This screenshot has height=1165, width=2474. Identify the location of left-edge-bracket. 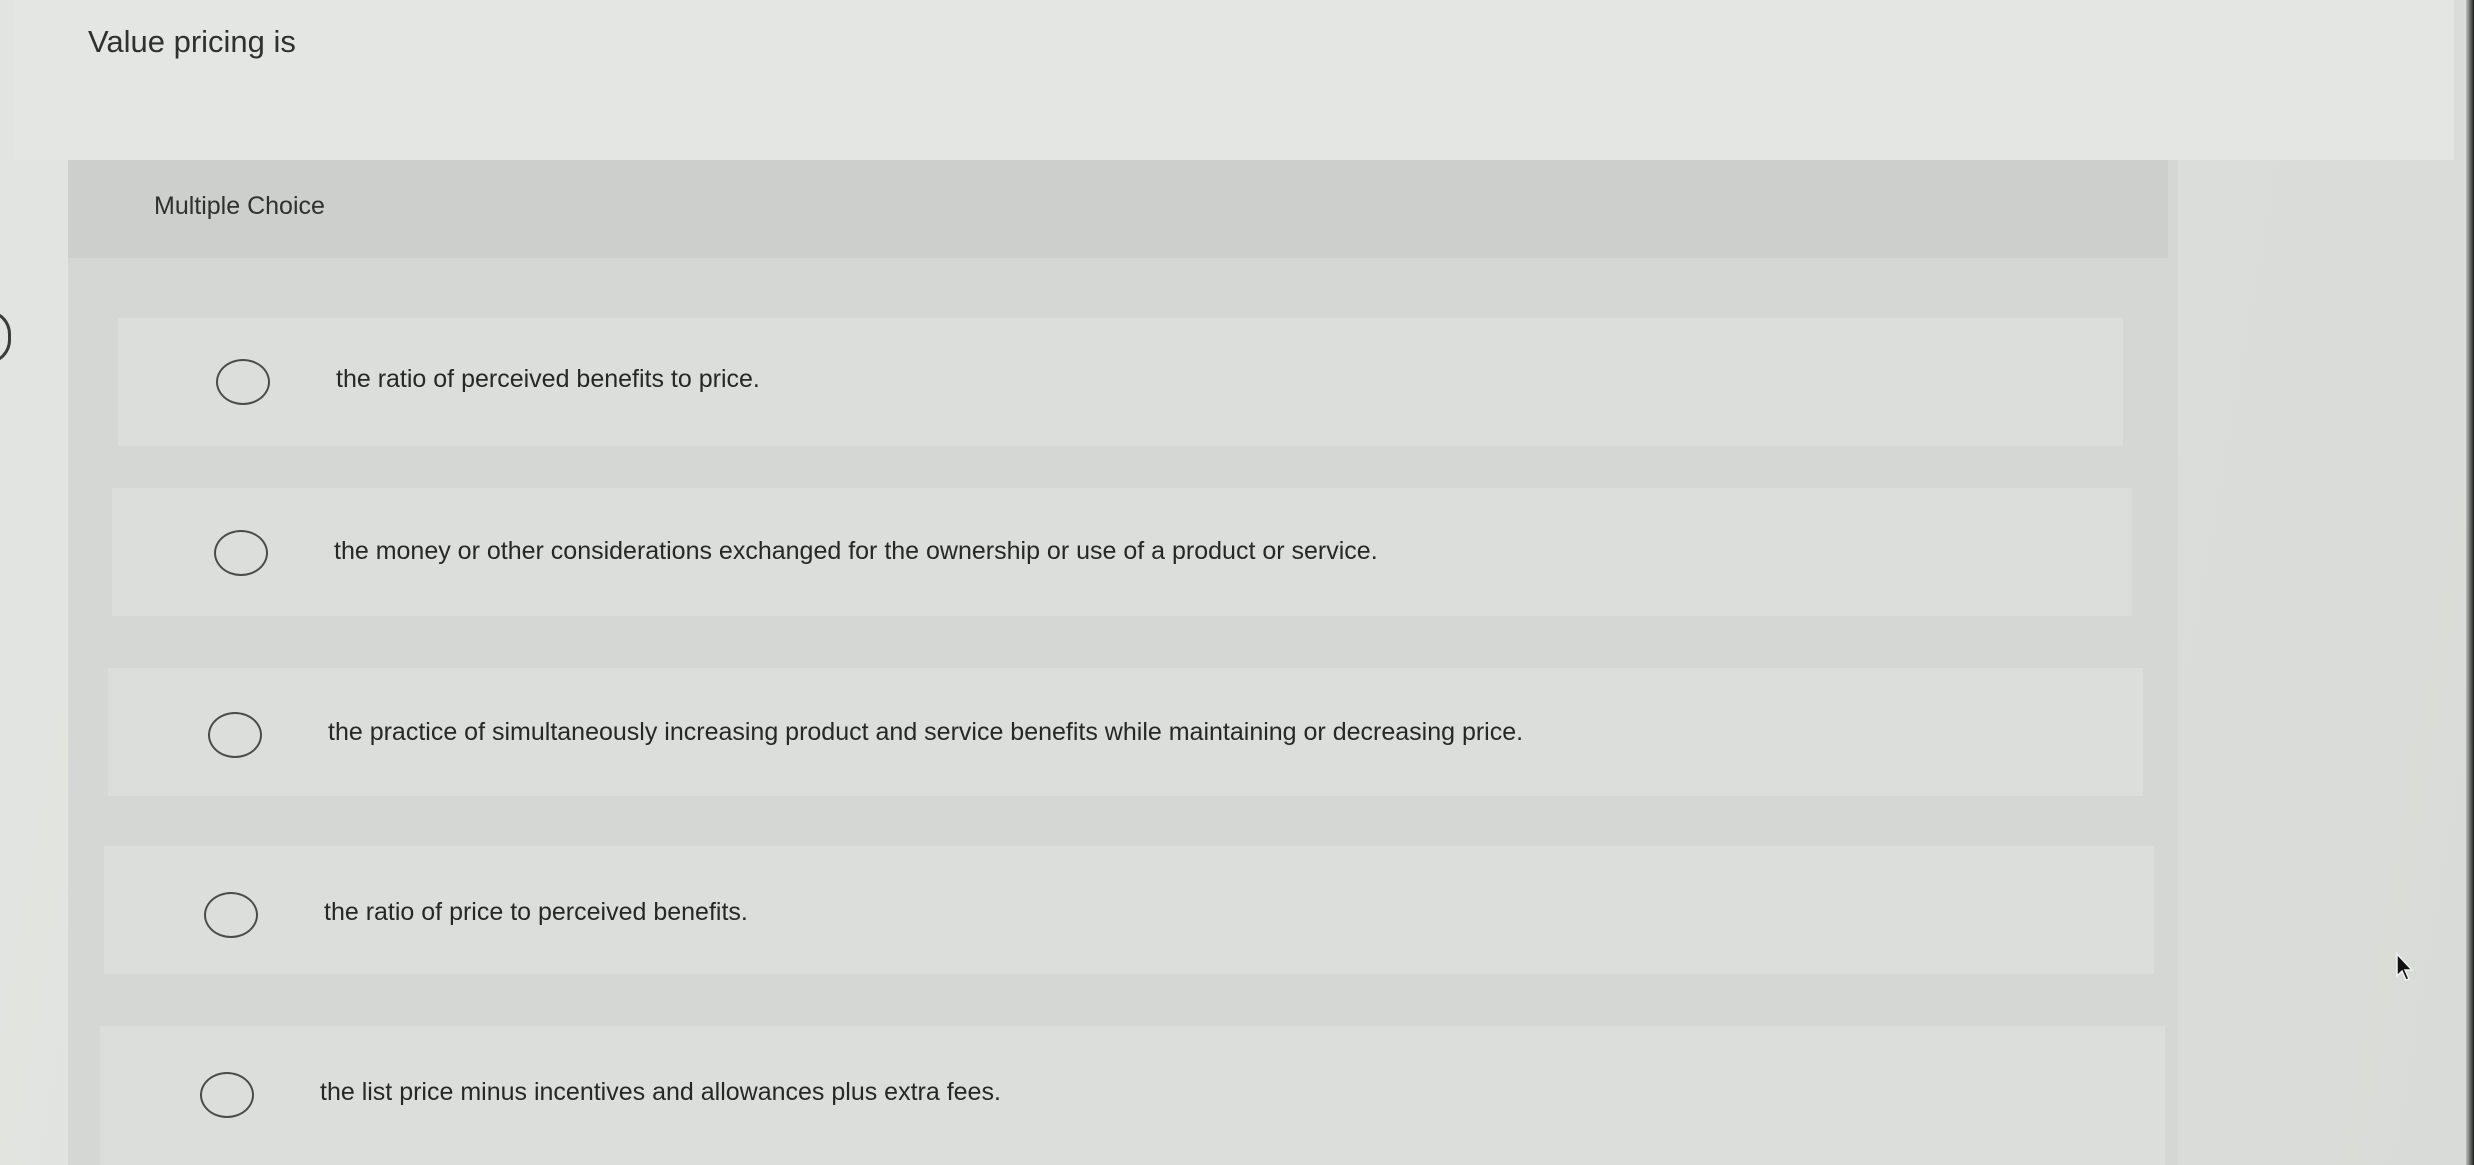
(5, 337).